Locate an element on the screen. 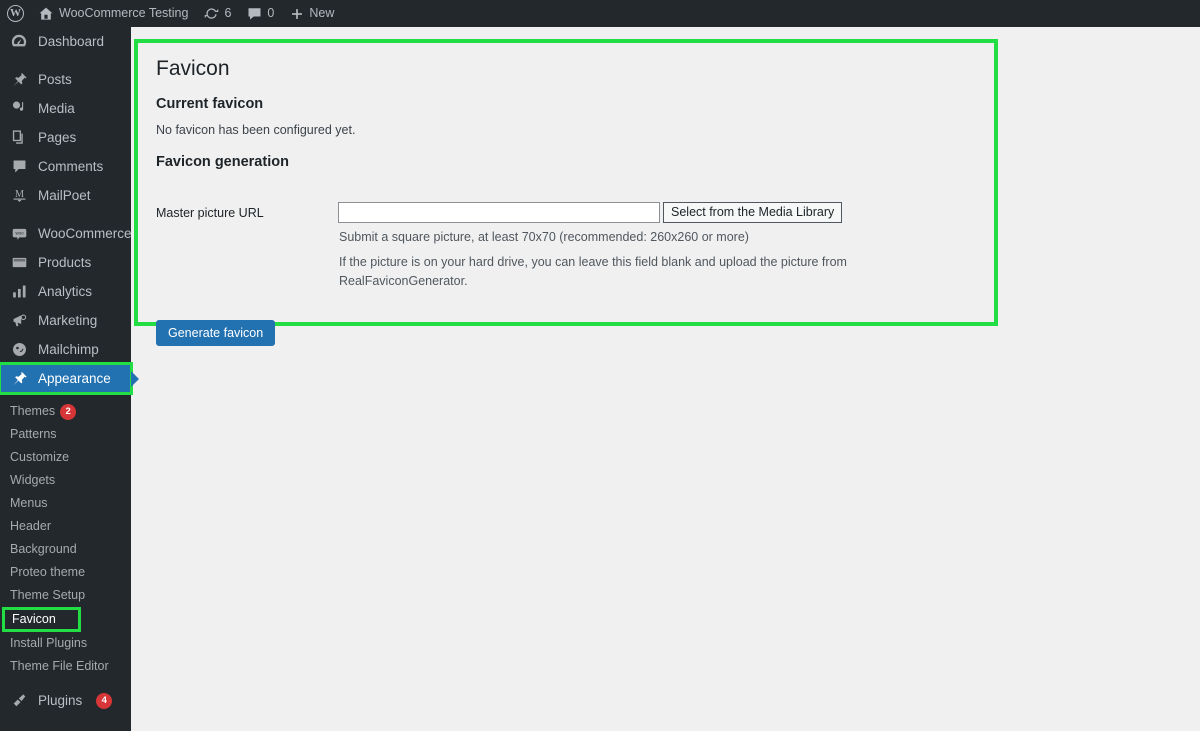 Image resolution: width=1200 pixels, height=731 pixels. new-label: New is located at coordinates (322, 13).